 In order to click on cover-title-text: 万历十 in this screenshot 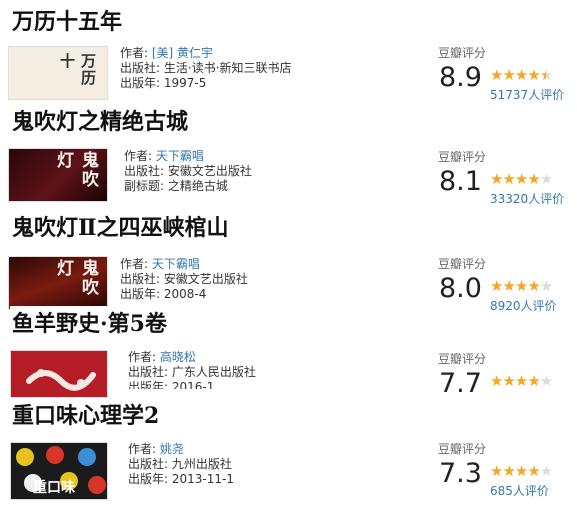, I will do `click(77, 70)`.